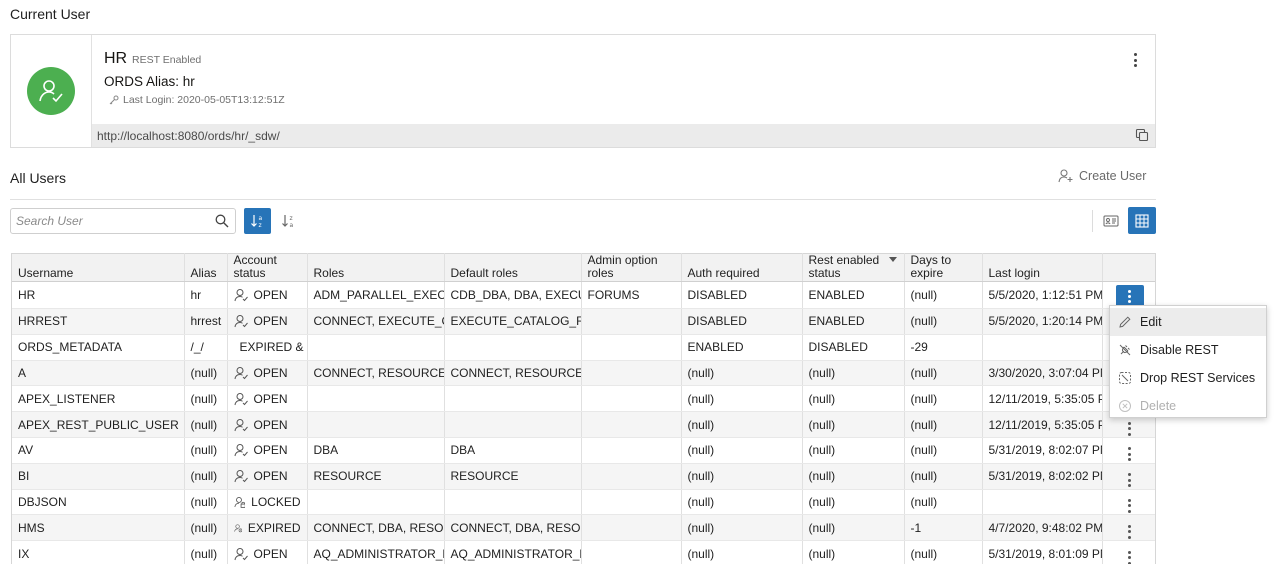 This screenshot has width=1280, height=564. I want to click on menu-item-disable-rest: Disable REST, so click(1188, 350).